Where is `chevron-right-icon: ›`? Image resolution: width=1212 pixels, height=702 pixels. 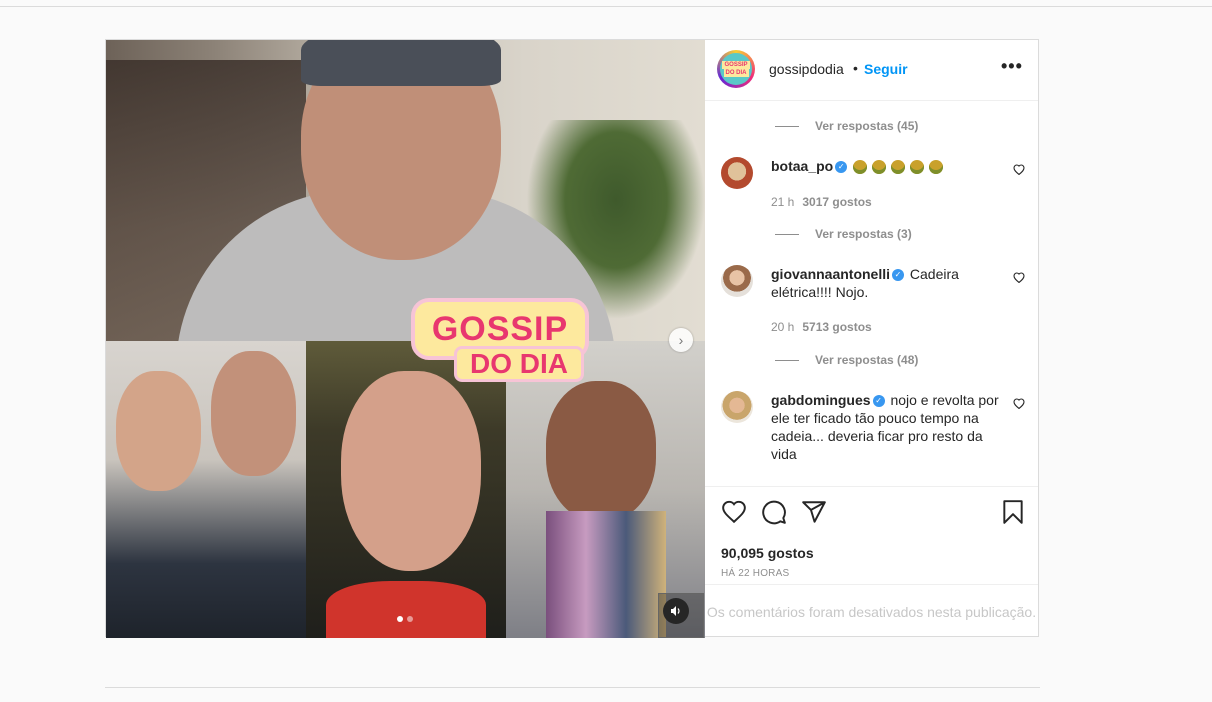
chevron-right-icon: › is located at coordinates (681, 340).